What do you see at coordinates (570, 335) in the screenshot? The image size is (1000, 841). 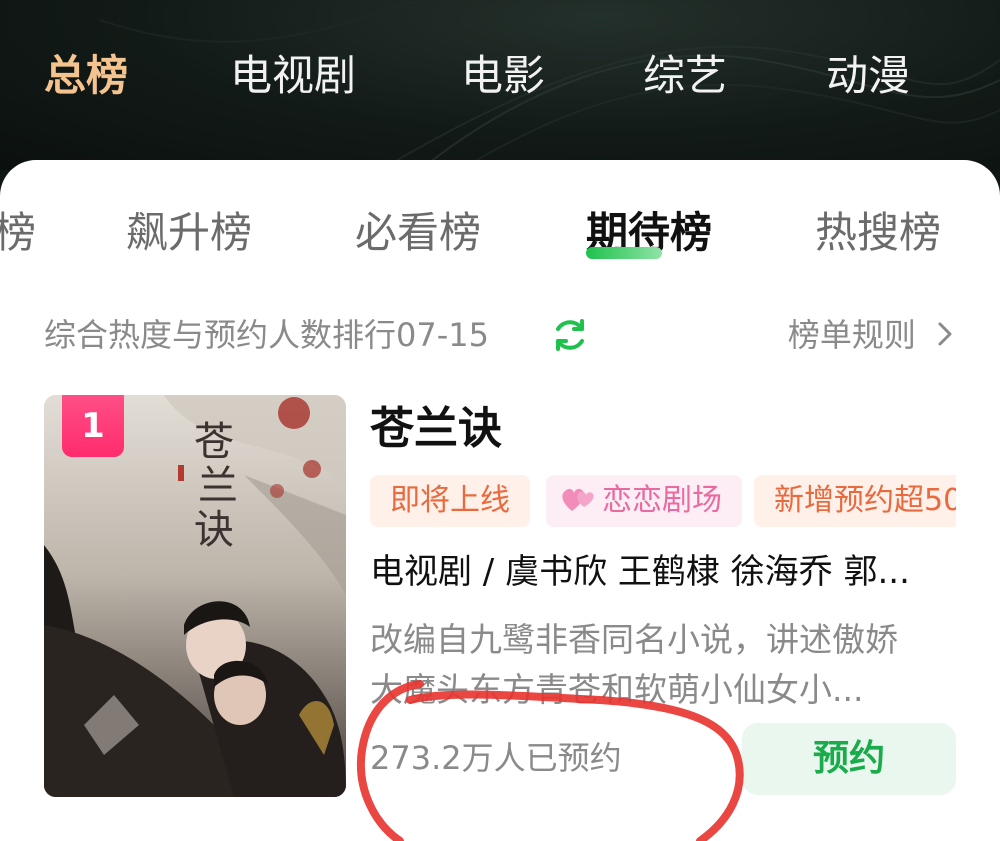 I see `refresh-icon` at bounding box center [570, 335].